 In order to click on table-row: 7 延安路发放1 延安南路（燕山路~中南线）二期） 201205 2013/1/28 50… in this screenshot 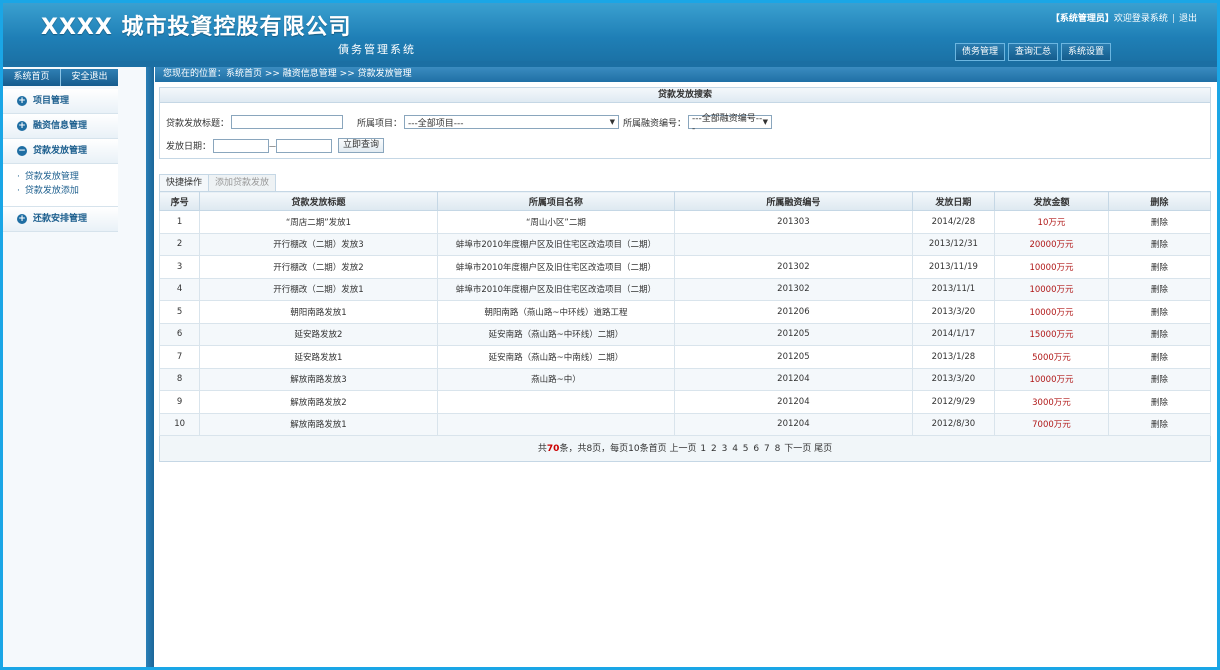, I will do `click(685, 357)`.